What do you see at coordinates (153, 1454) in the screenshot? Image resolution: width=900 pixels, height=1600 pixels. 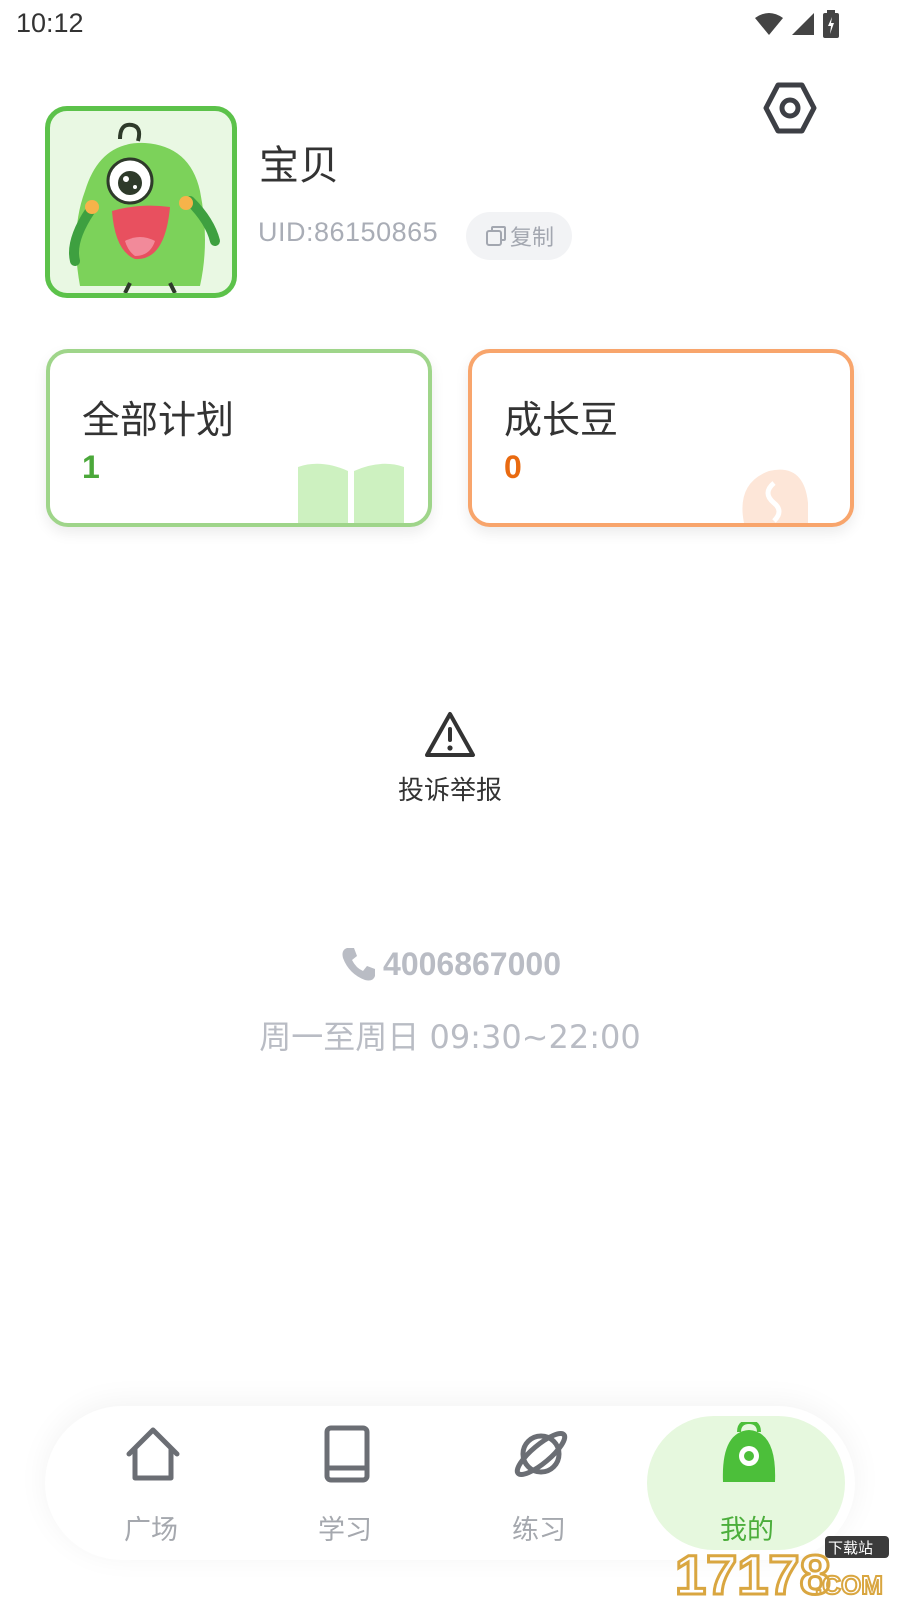 I see `home-icon` at bounding box center [153, 1454].